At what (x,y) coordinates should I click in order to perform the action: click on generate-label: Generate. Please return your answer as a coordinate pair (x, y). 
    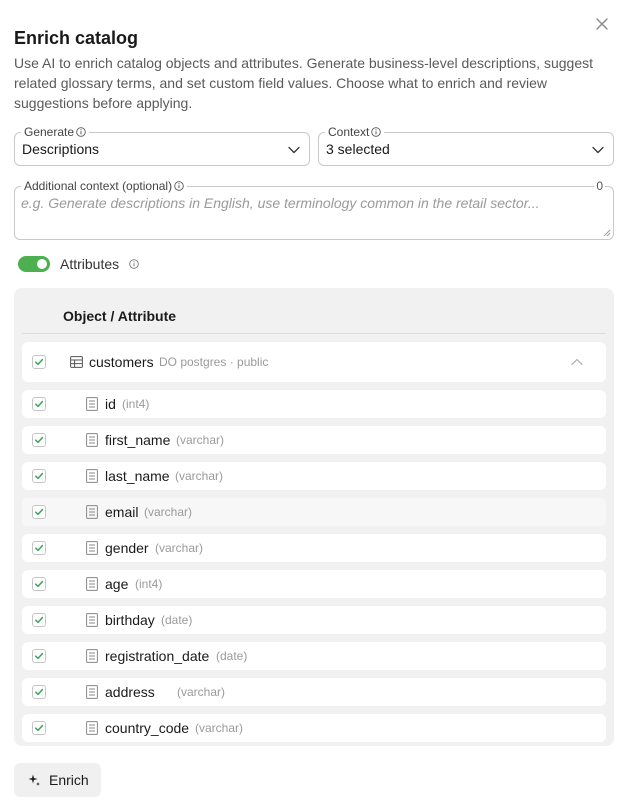
    Looking at the image, I should click on (55, 132).